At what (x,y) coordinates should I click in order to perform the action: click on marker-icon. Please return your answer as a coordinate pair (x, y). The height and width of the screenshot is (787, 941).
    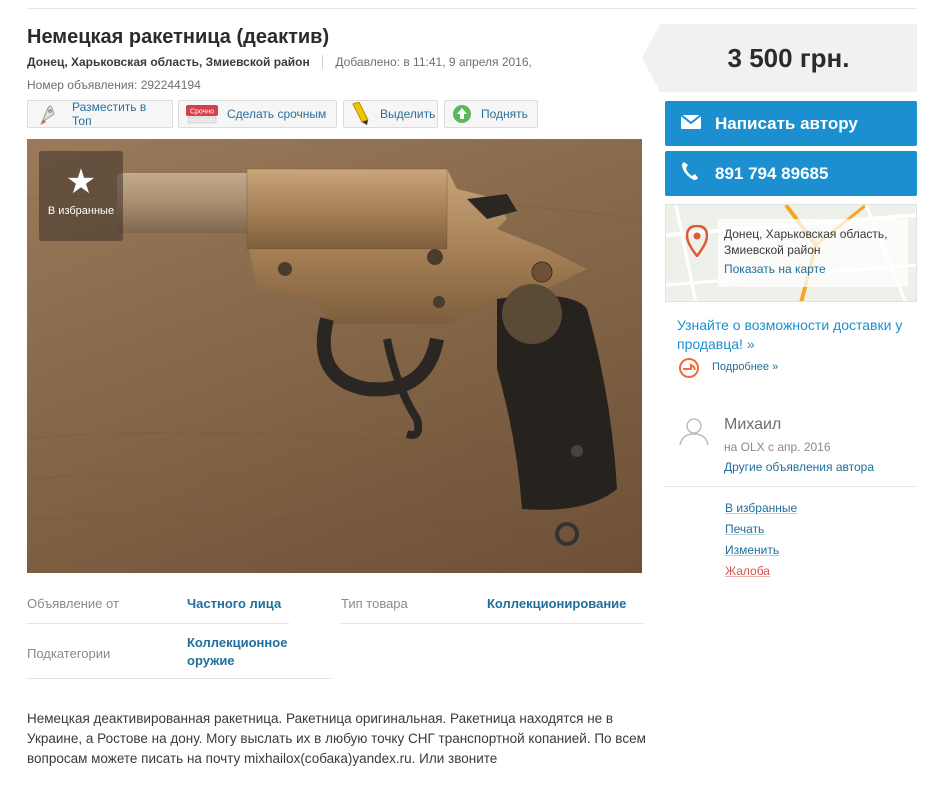
    Looking at the image, I should click on (361, 113).